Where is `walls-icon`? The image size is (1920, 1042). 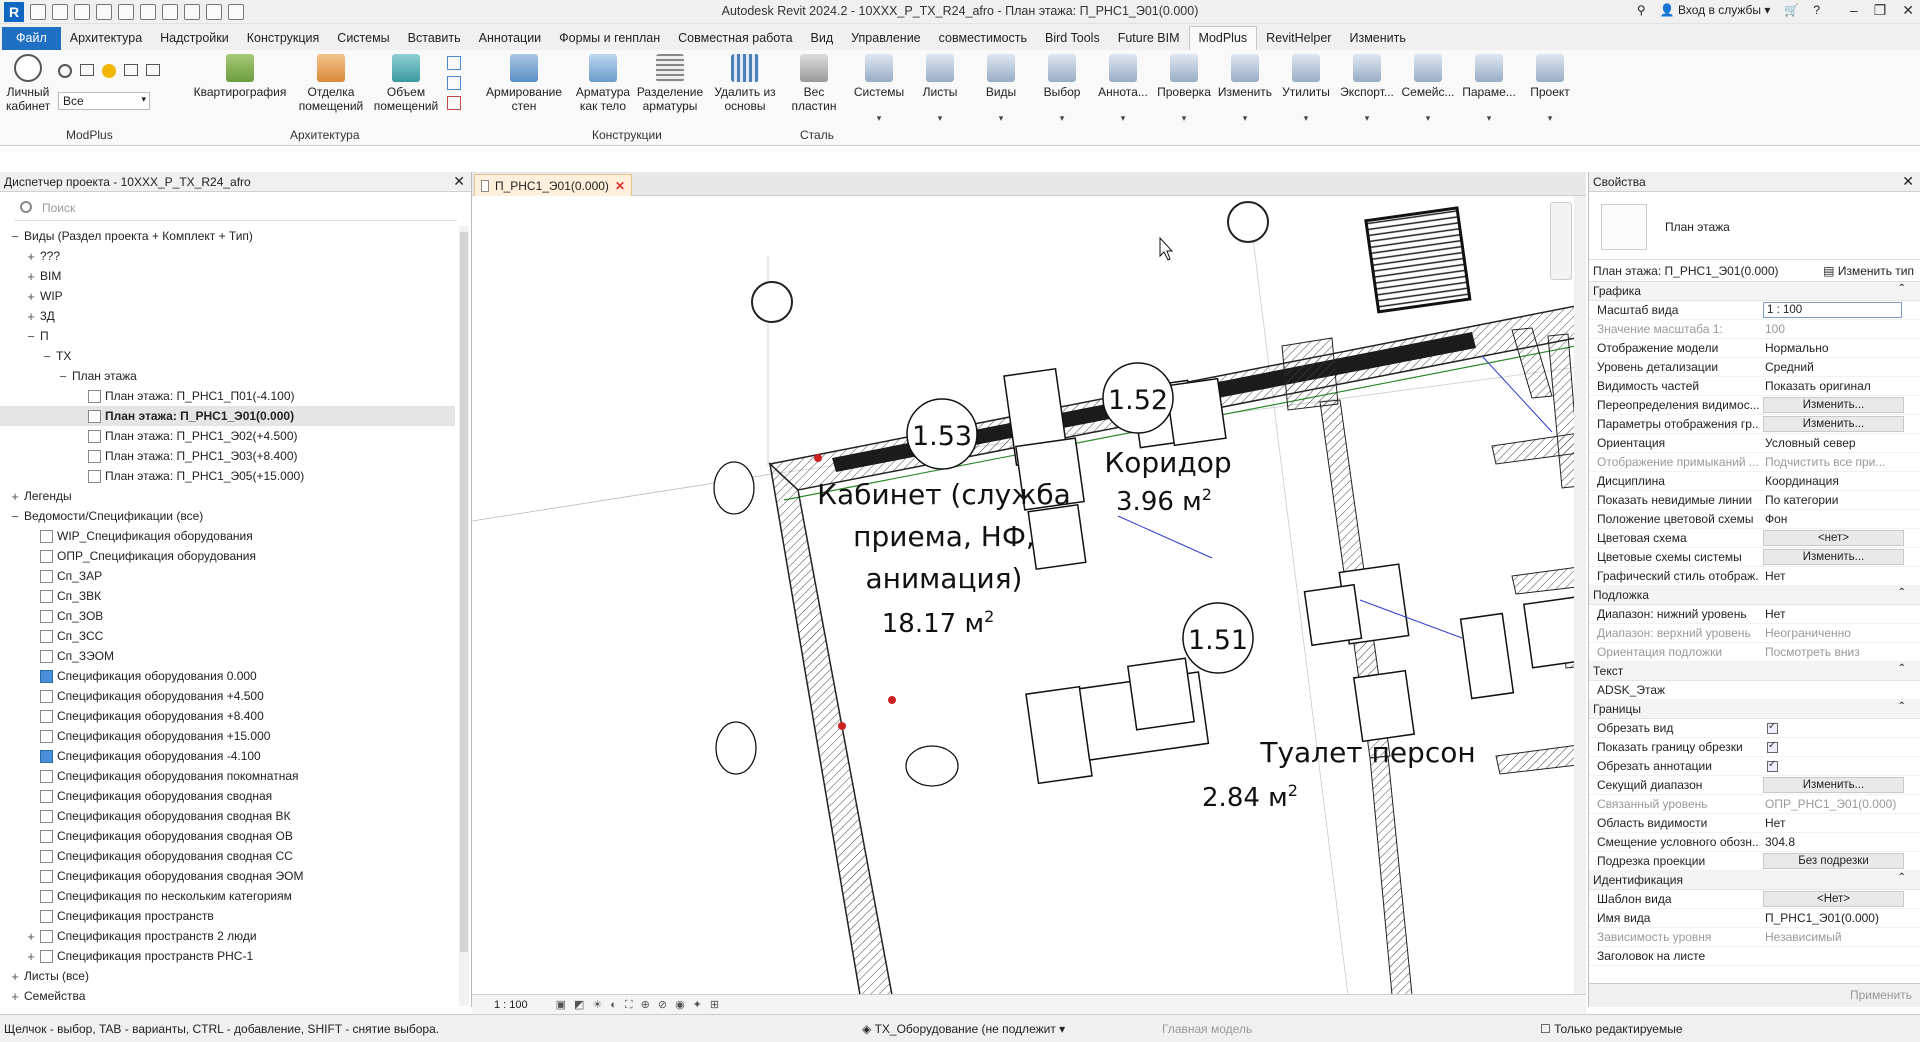
walls-icon is located at coordinates (454, 63).